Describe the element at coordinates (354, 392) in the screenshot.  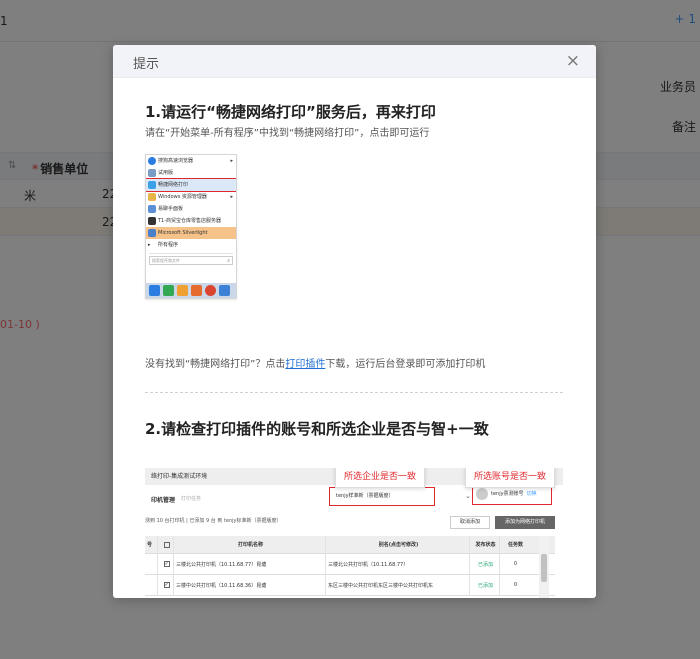
I see `section-divider` at that location.